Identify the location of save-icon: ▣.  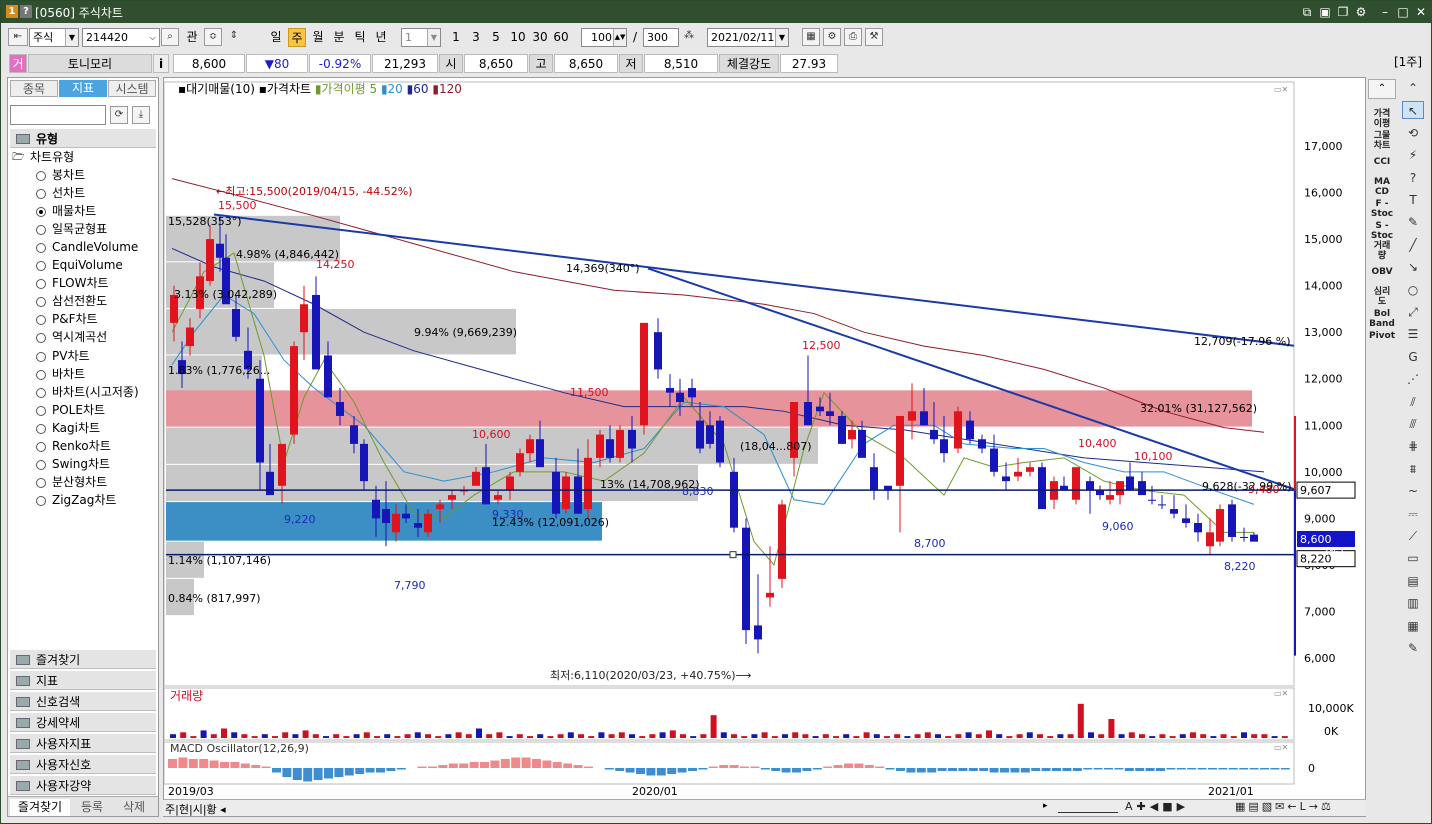
(1325, 12).